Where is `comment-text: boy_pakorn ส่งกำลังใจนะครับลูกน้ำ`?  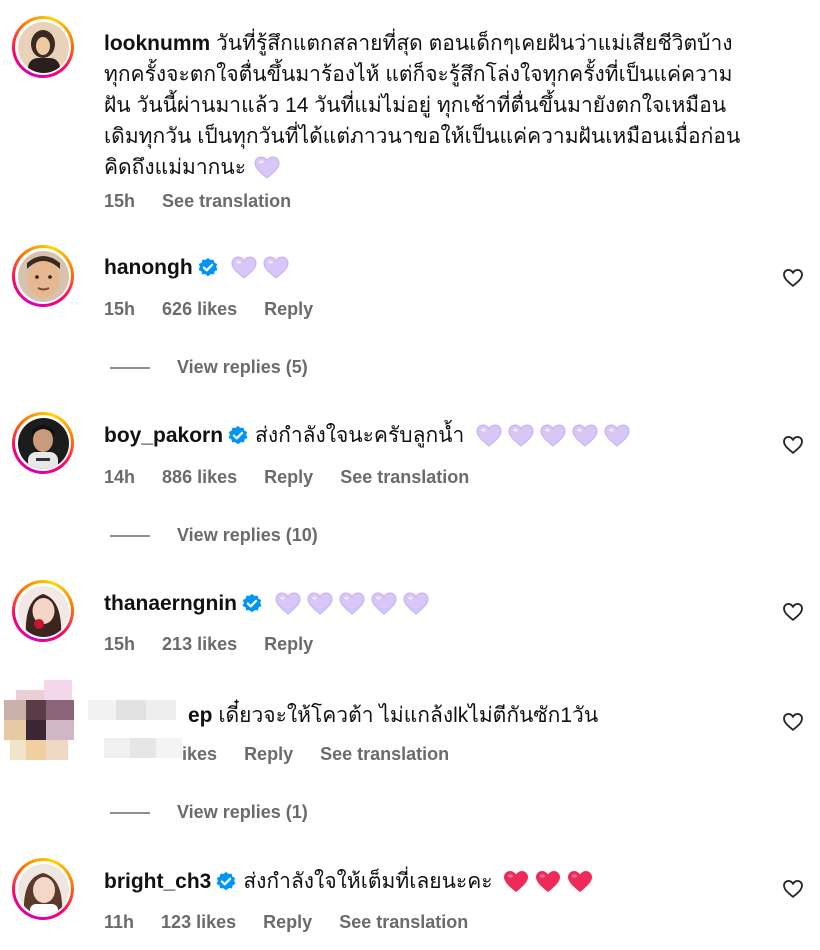
comment-text: boy_pakorn ส่งกำลังใจนะครับลูกน้ำ is located at coordinates (367, 435).